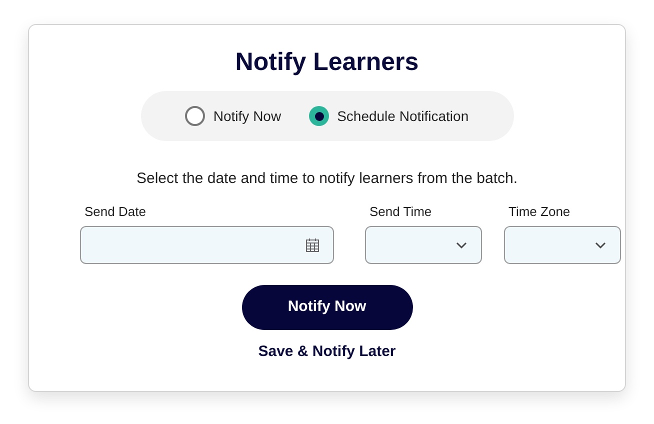 This screenshot has height=424, width=654. I want to click on field-label: Send Time, so click(400, 211).